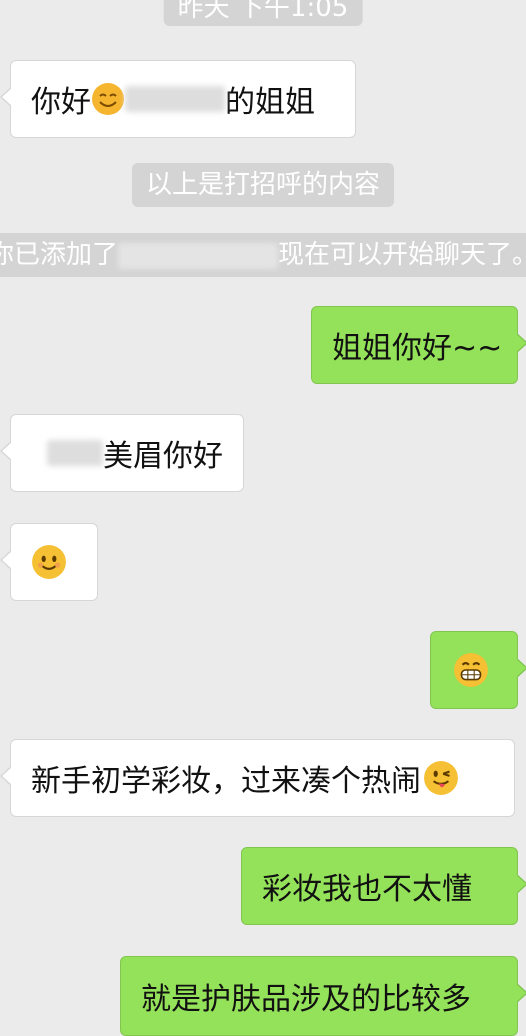 The width and height of the screenshot is (526, 1036). I want to click on grin-emoji-icon, so click(471, 670).